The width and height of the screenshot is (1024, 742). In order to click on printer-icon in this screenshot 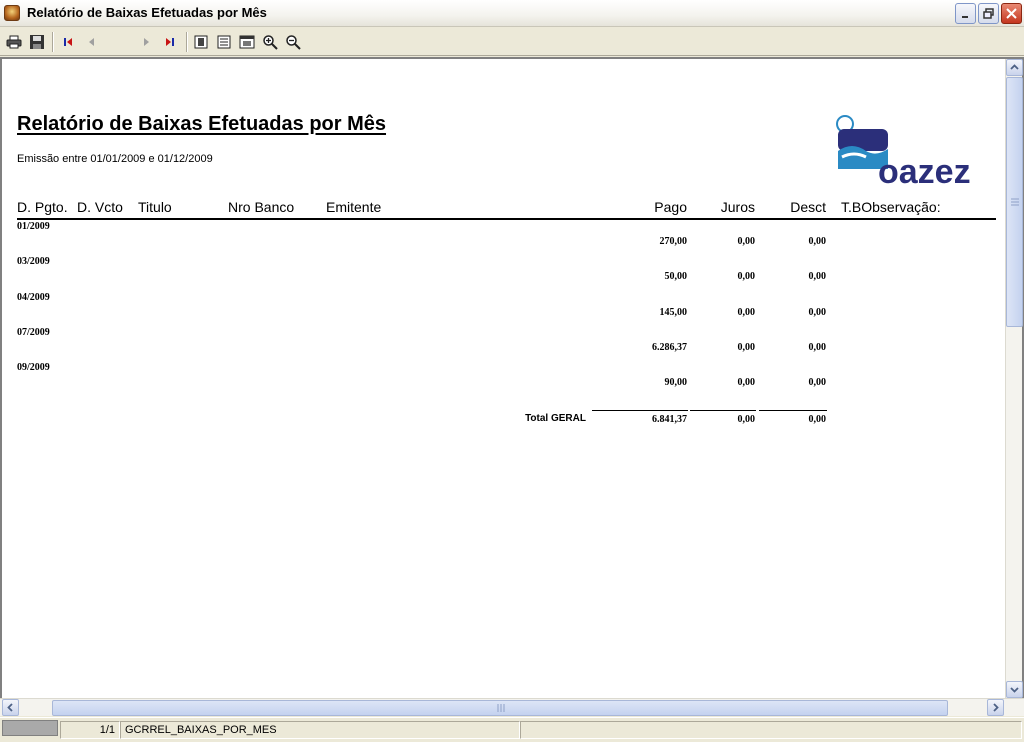, I will do `click(14, 42)`.